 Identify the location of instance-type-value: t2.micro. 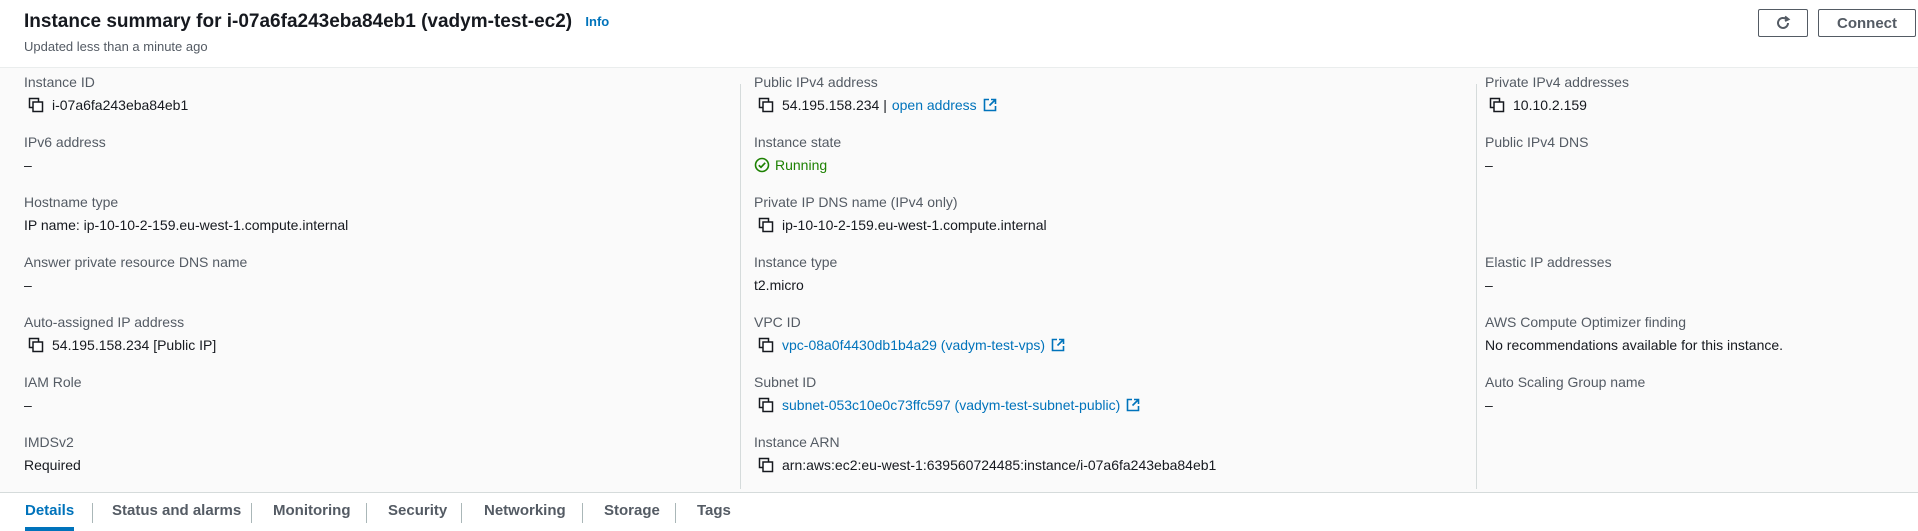
(779, 285).